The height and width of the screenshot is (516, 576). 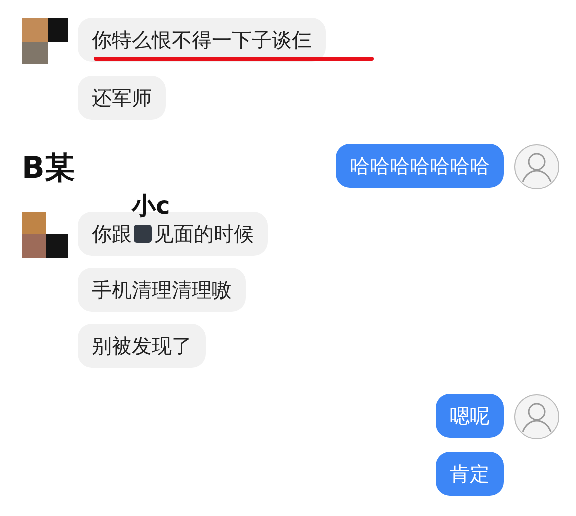 What do you see at coordinates (143, 234) in the screenshot?
I see `redaction-mark` at bounding box center [143, 234].